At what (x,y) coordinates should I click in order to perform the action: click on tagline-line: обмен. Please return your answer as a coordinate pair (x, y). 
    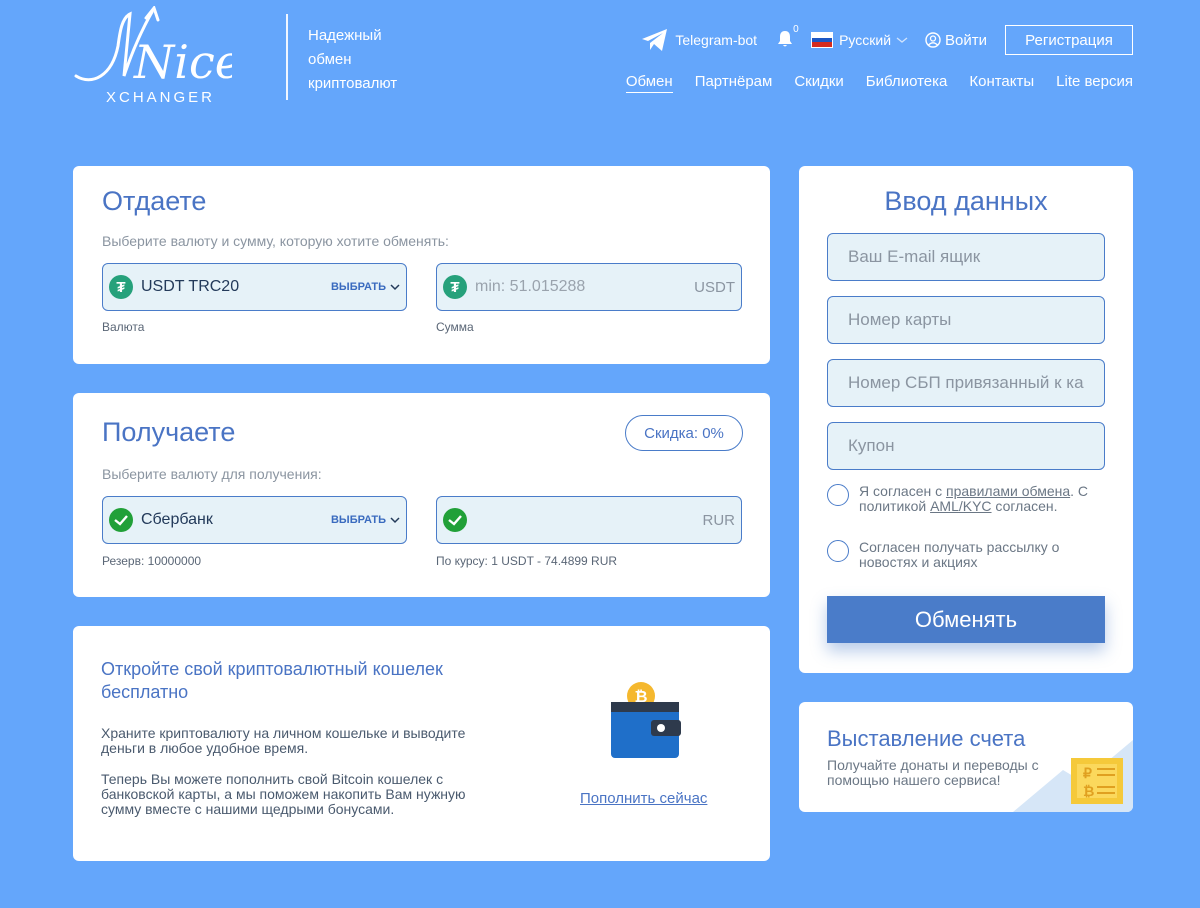
    Looking at the image, I should click on (330, 59).